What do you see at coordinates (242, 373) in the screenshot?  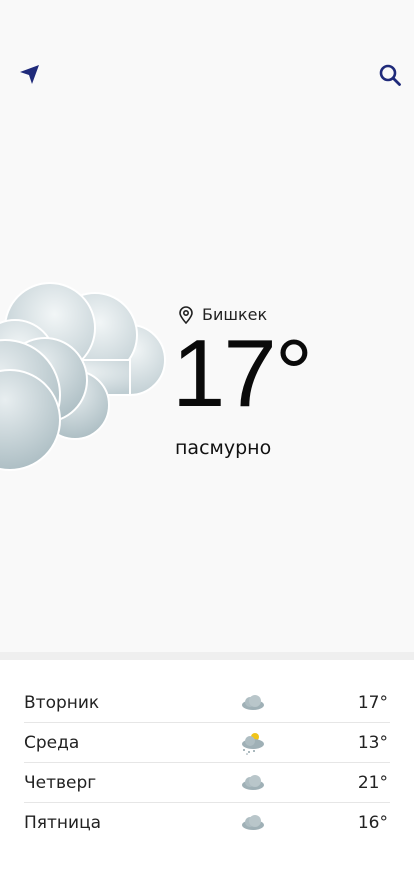 I see `current-temperature: 17°` at bounding box center [242, 373].